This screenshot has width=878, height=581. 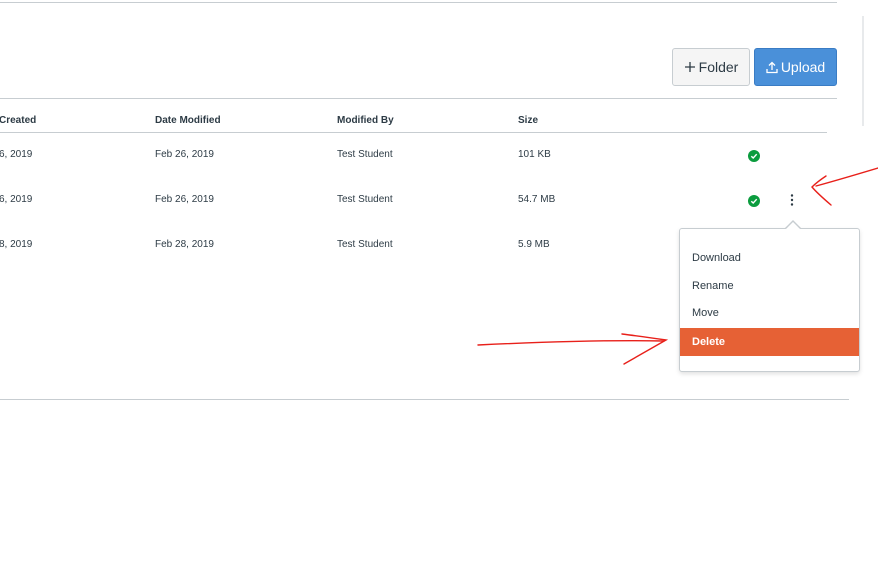 I want to click on upload-button: Upload, so click(x=795, y=67).